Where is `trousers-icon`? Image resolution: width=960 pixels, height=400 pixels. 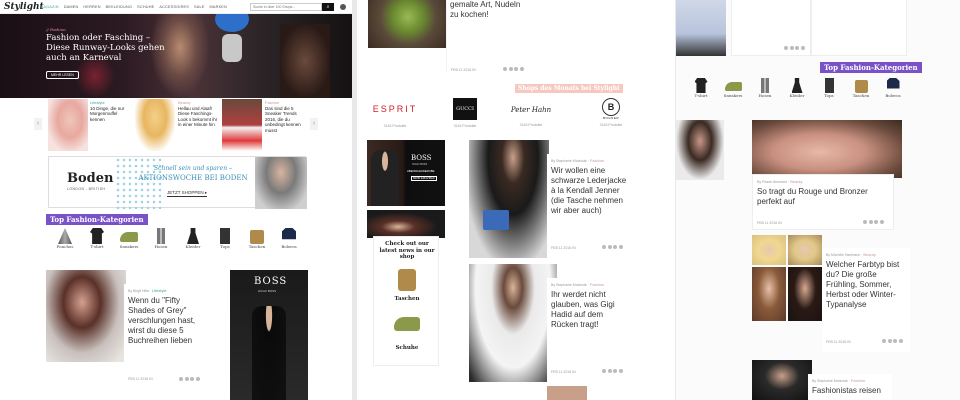 trousers-icon is located at coordinates (765, 85).